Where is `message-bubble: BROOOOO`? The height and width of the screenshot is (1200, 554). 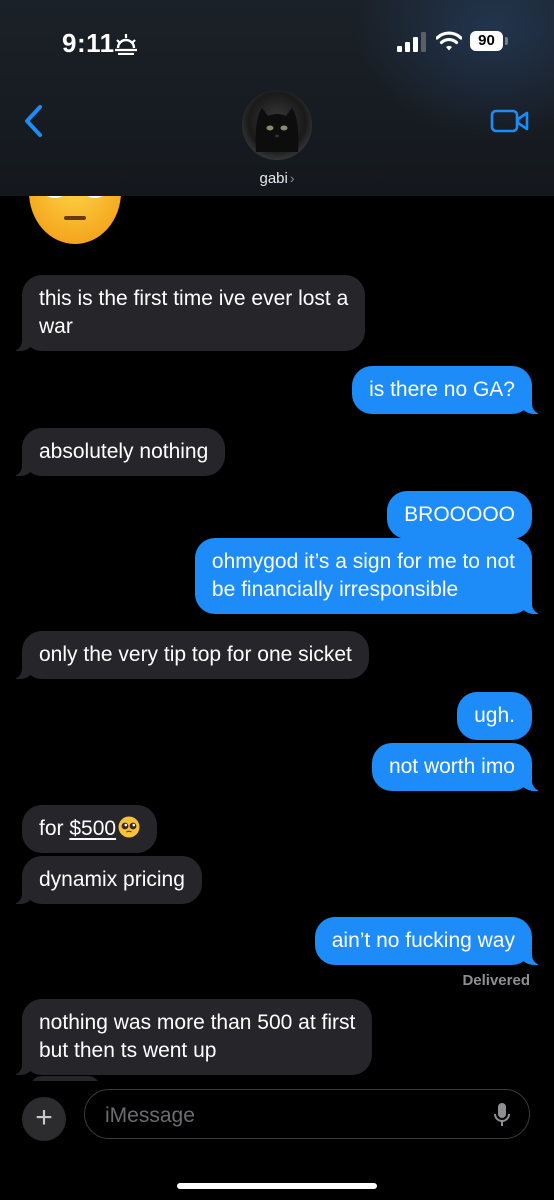
message-bubble: BROOOOO is located at coordinates (459, 515).